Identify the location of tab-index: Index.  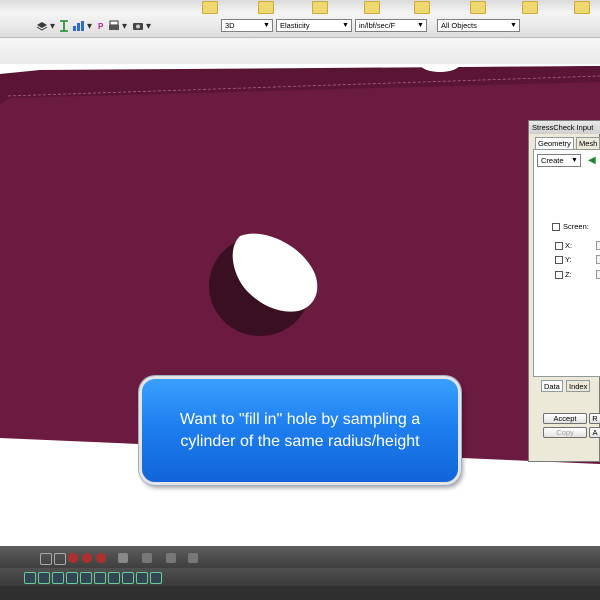
(578, 386).